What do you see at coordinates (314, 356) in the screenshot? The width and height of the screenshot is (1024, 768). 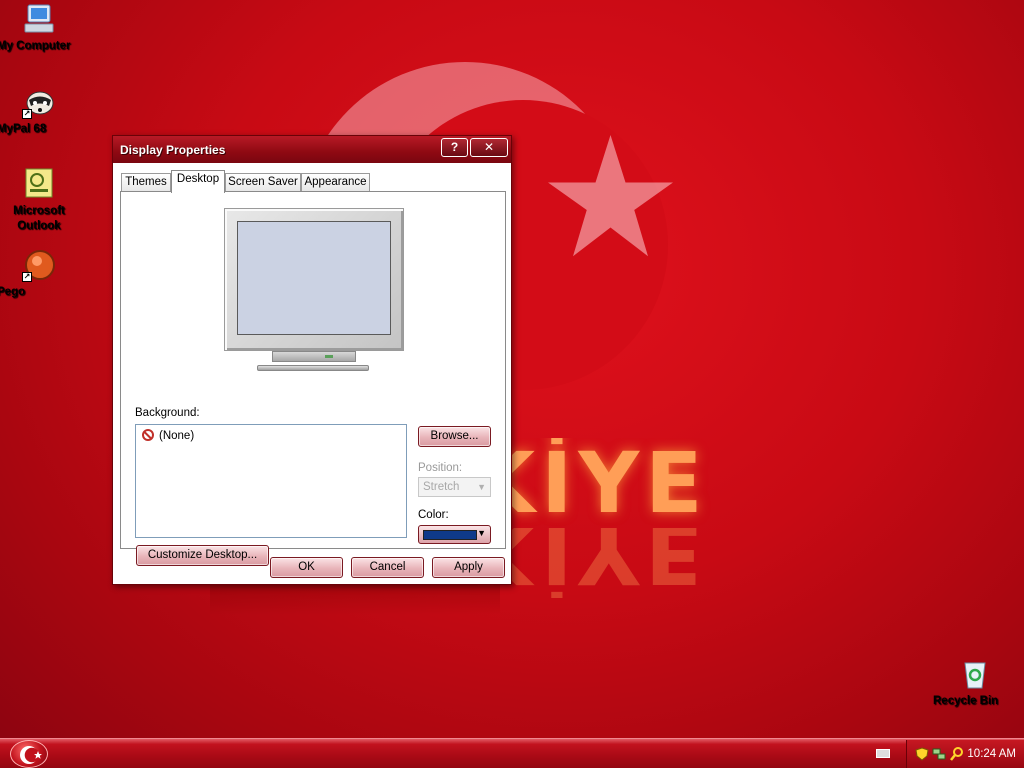 I see `monitor-stand` at bounding box center [314, 356].